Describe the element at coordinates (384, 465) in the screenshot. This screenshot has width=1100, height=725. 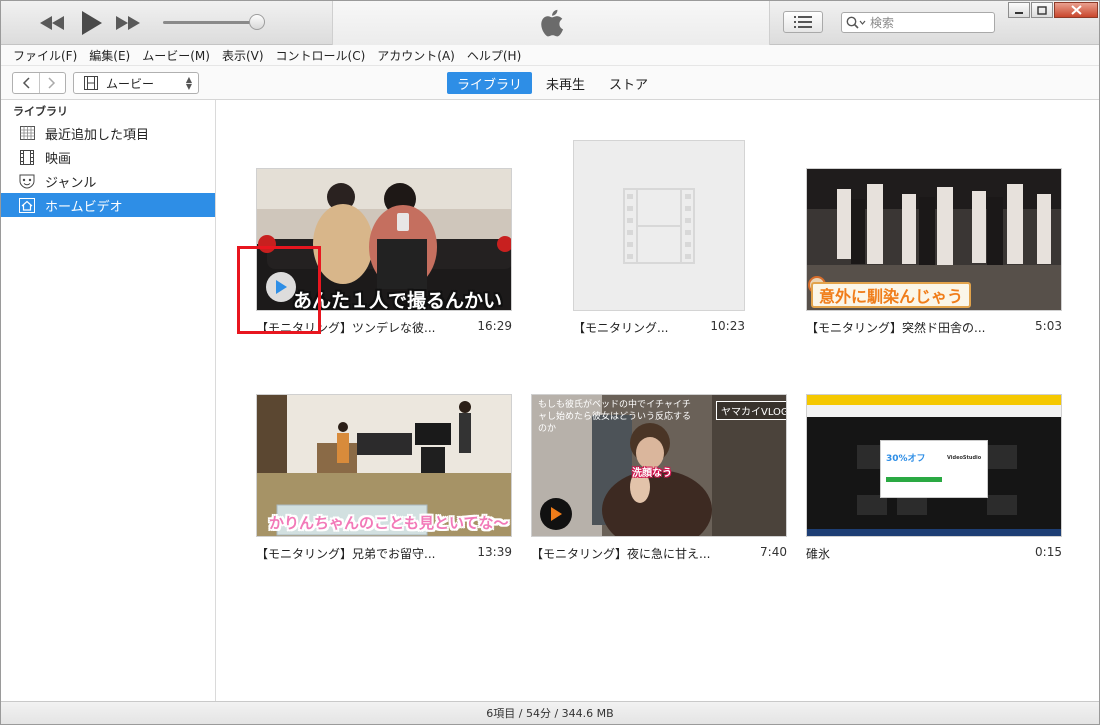
I see `video-thumbnail: かりんちゃんのことも見といてな〜` at that location.